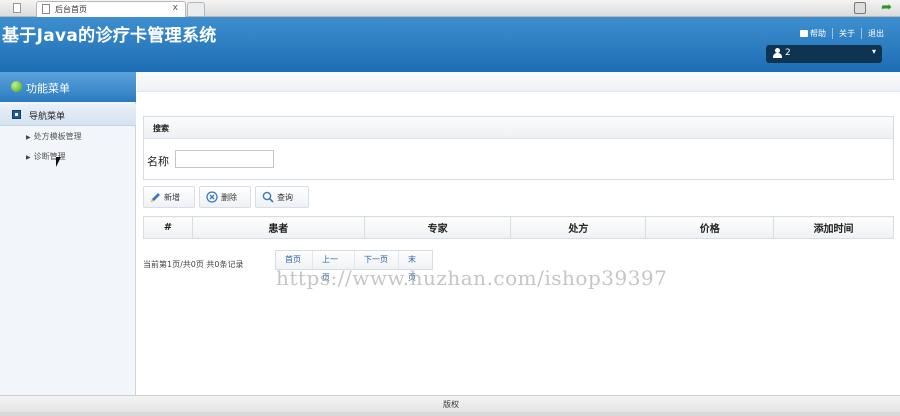 The width and height of the screenshot is (900, 416). Describe the element at coordinates (193, 264) in the screenshot. I see `pagination-info: 当前第1页/共0页 共0条记录` at that location.